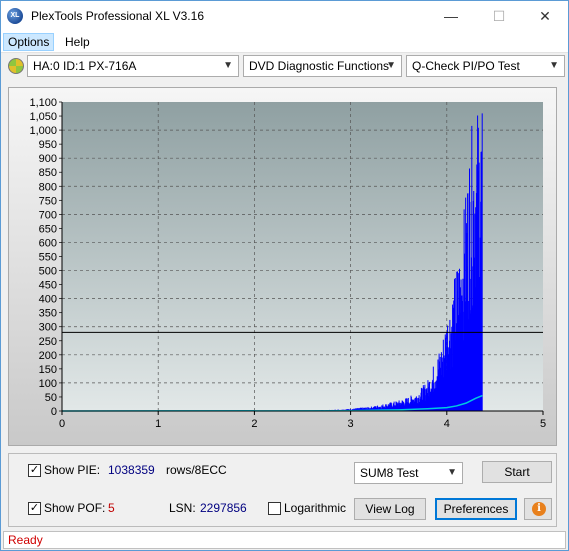  What do you see at coordinates (48, 201) in the screenshot?
I see `y-tick-label: 750` at bounding box center [48, 201].